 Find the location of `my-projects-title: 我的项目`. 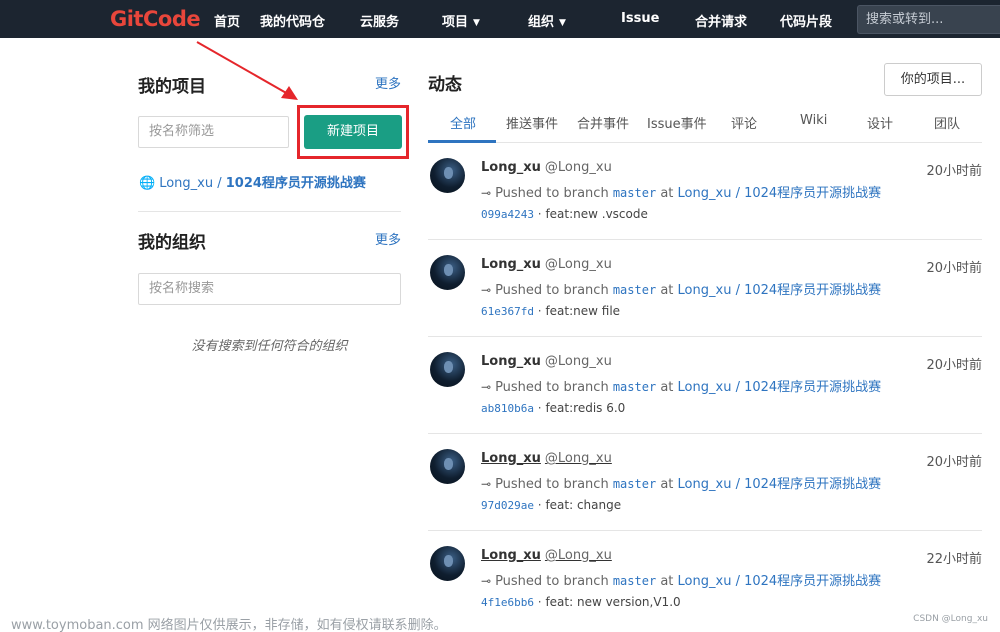

my-projects-title: 我的项目 is located at coordinates (172, 87).